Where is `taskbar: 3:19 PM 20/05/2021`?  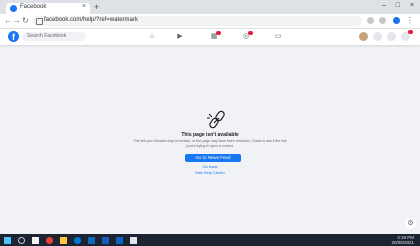 taskbar: 3:19 PM 20/05/2021 is located at coordinates (210, 240).